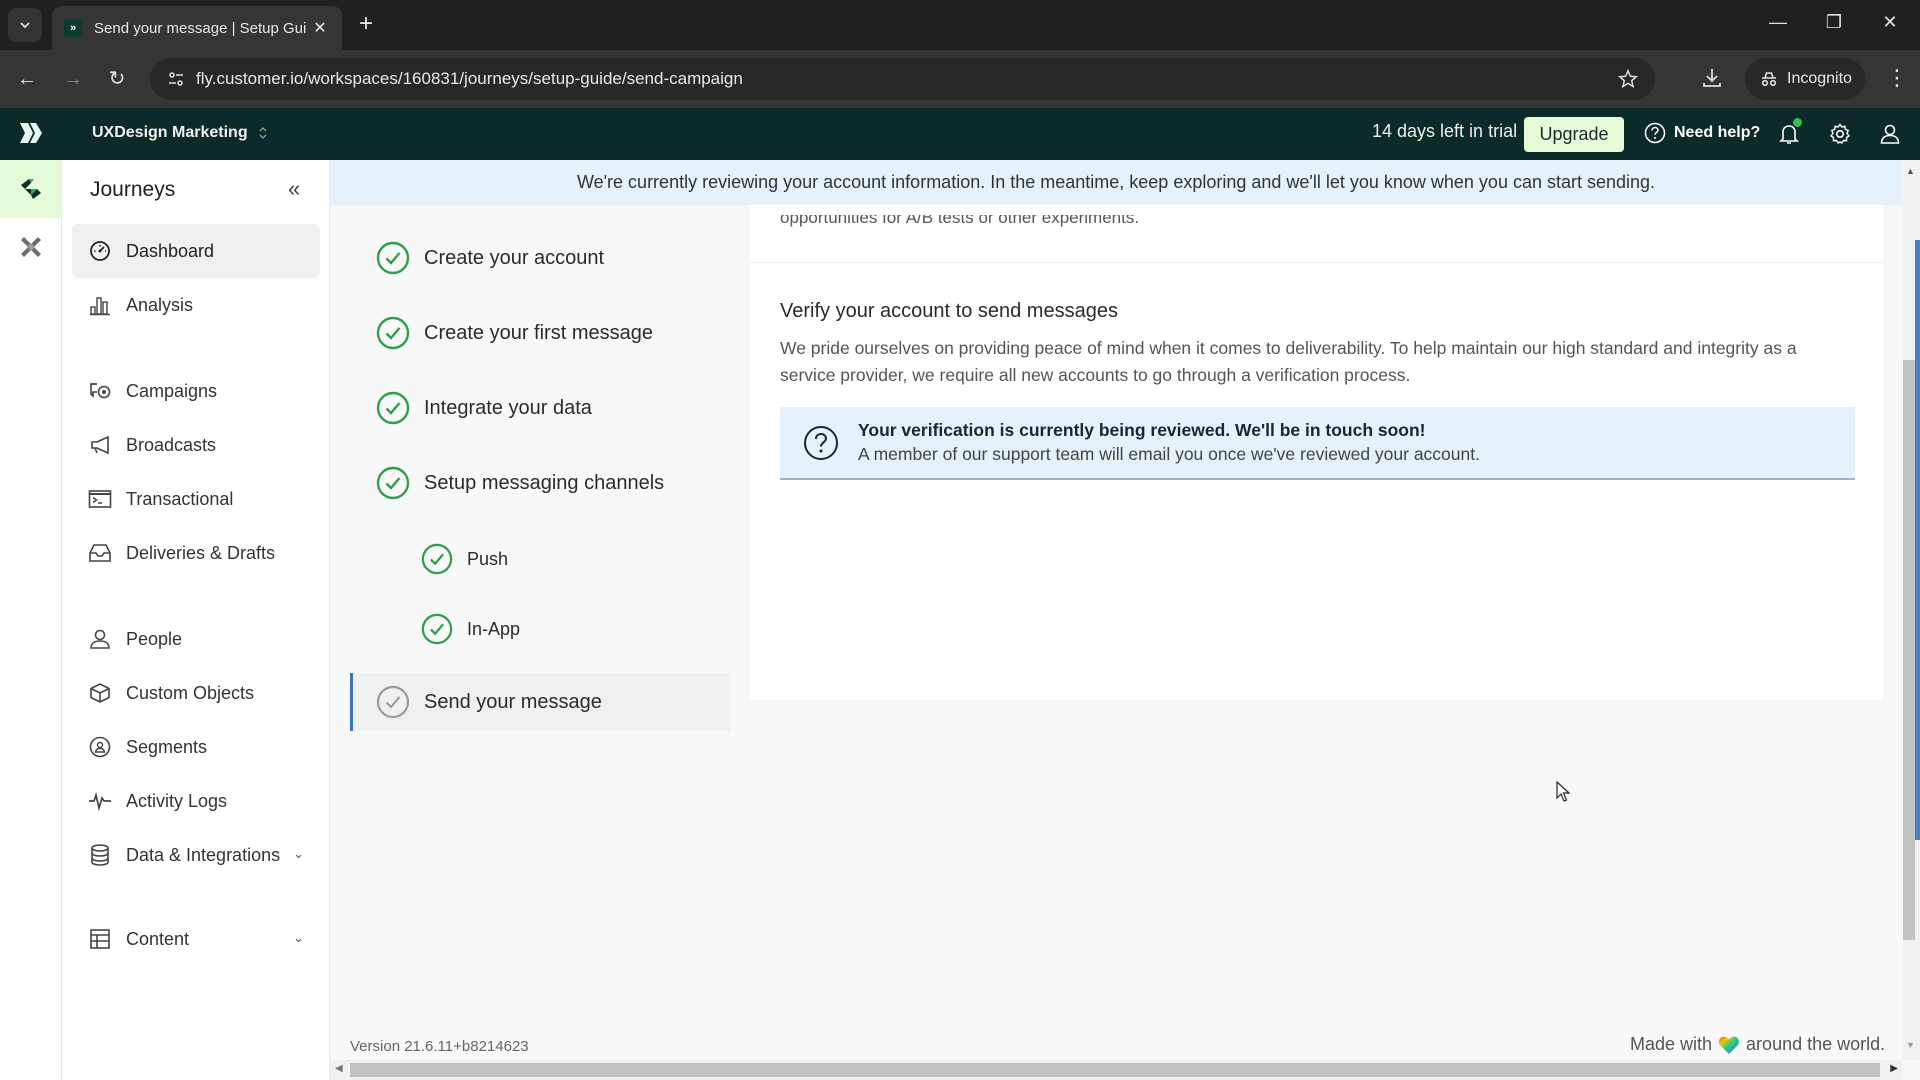  I want to click on scrollbar-thumb-highlight, so click(1917, 540).